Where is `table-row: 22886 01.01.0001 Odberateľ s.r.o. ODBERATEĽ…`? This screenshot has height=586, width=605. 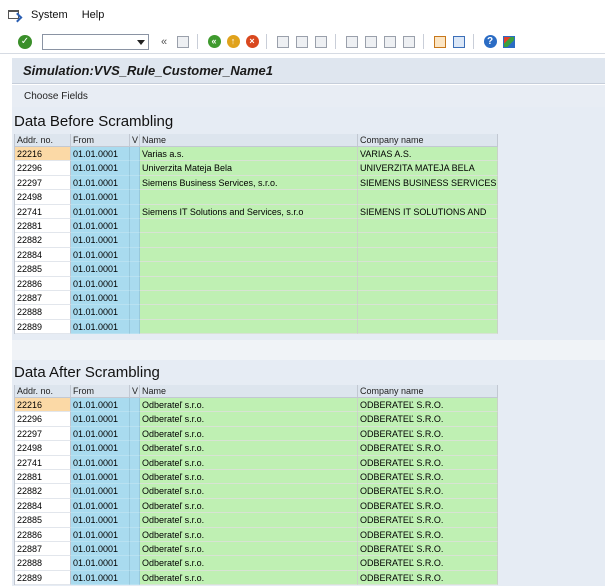
table-row: 22886 01.01.0001 Odberateľ s.r.o. ODBERATEĽ… is located at coordinates (256, 534).